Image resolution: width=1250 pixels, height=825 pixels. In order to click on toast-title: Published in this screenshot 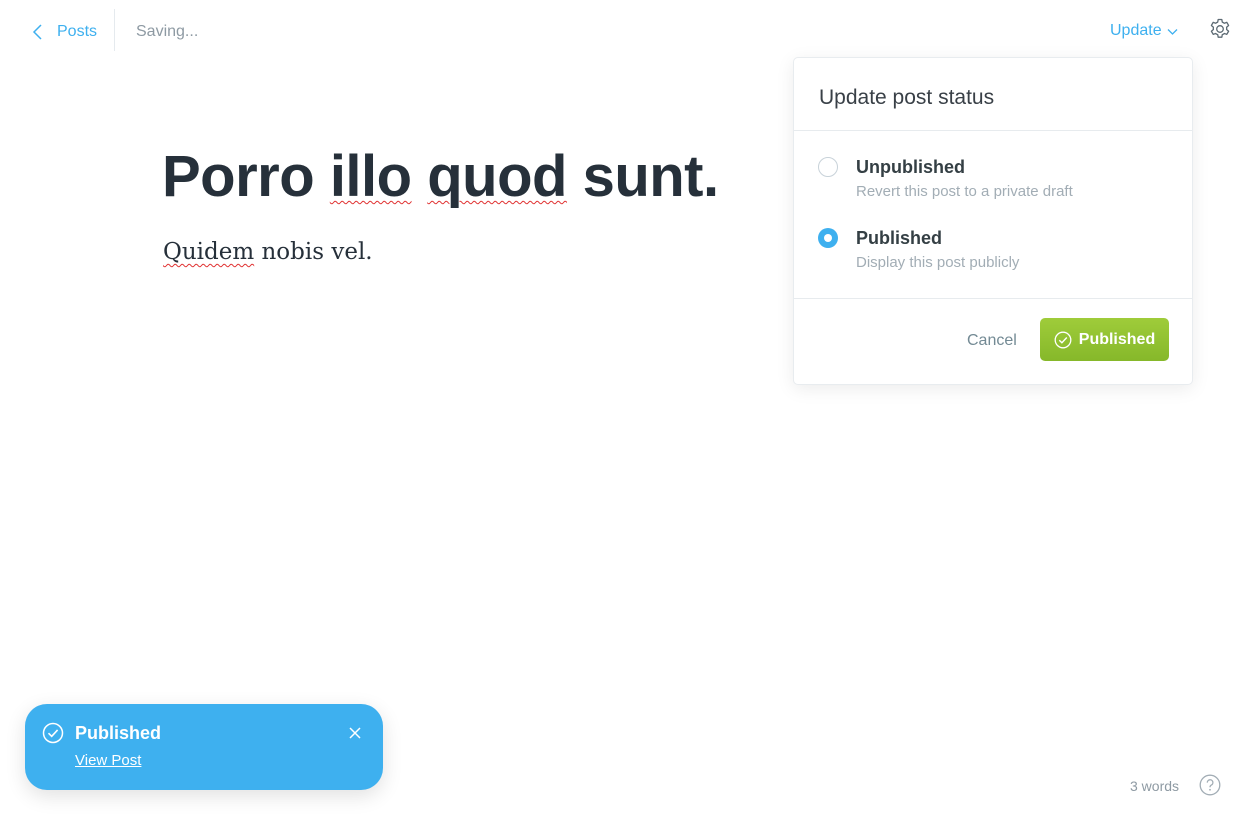, I will do `click(118, 733)`.